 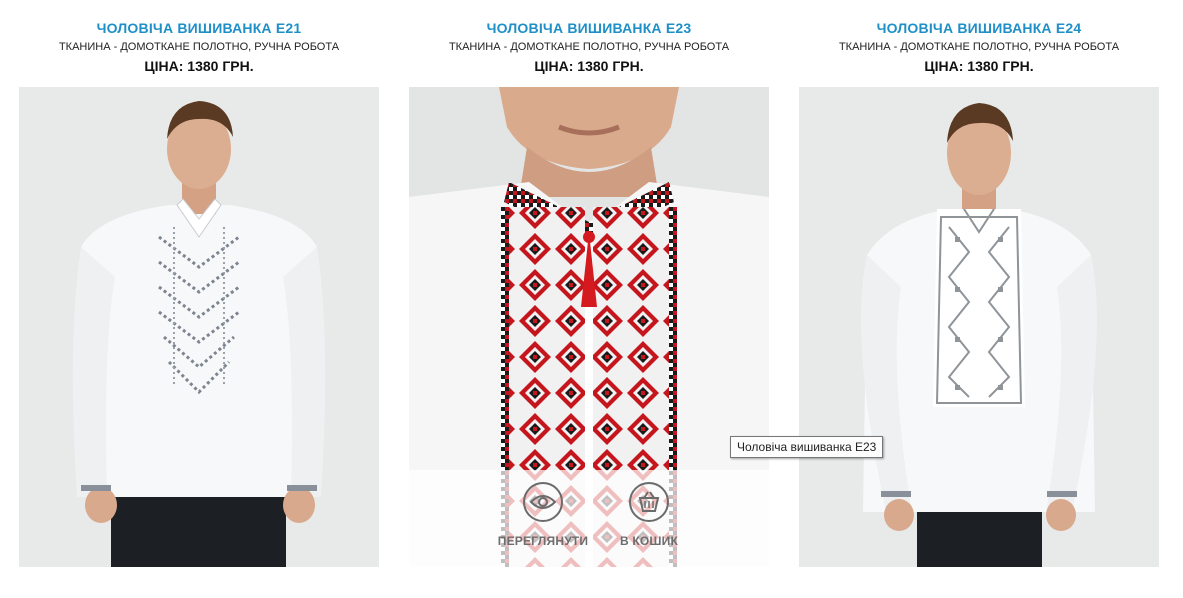 I want to click on quick-view-label: ПЕРЕГЛЯНУТИ, so click(x=543, y=541).